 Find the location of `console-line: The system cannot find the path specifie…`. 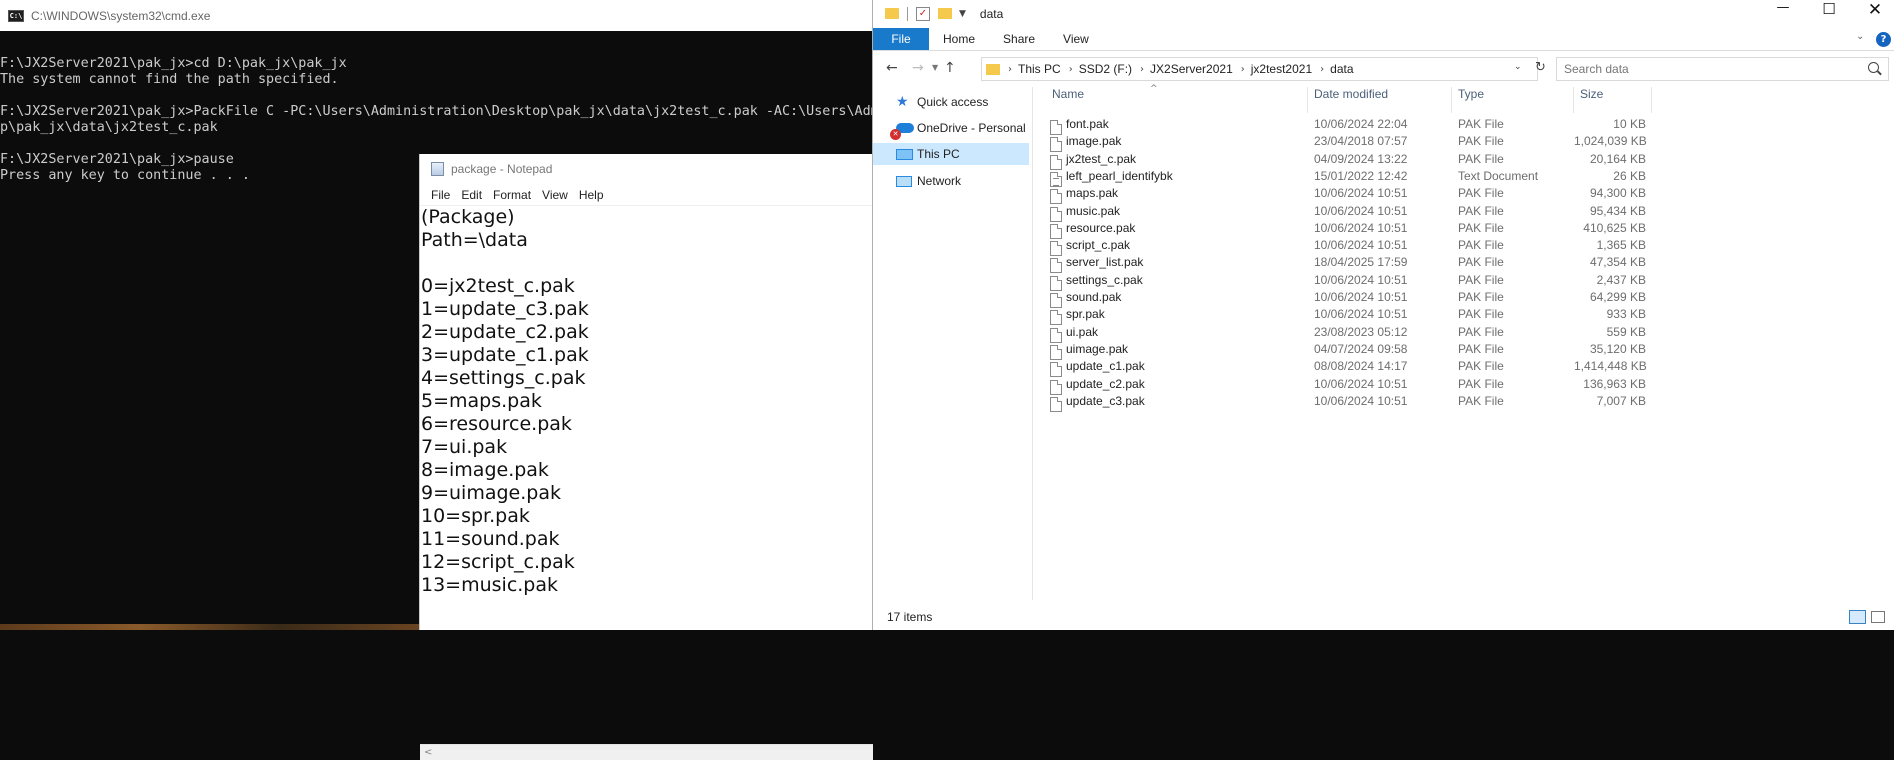

console-line: The system cannot find the path specifie… is located at coordinates (169, 79).